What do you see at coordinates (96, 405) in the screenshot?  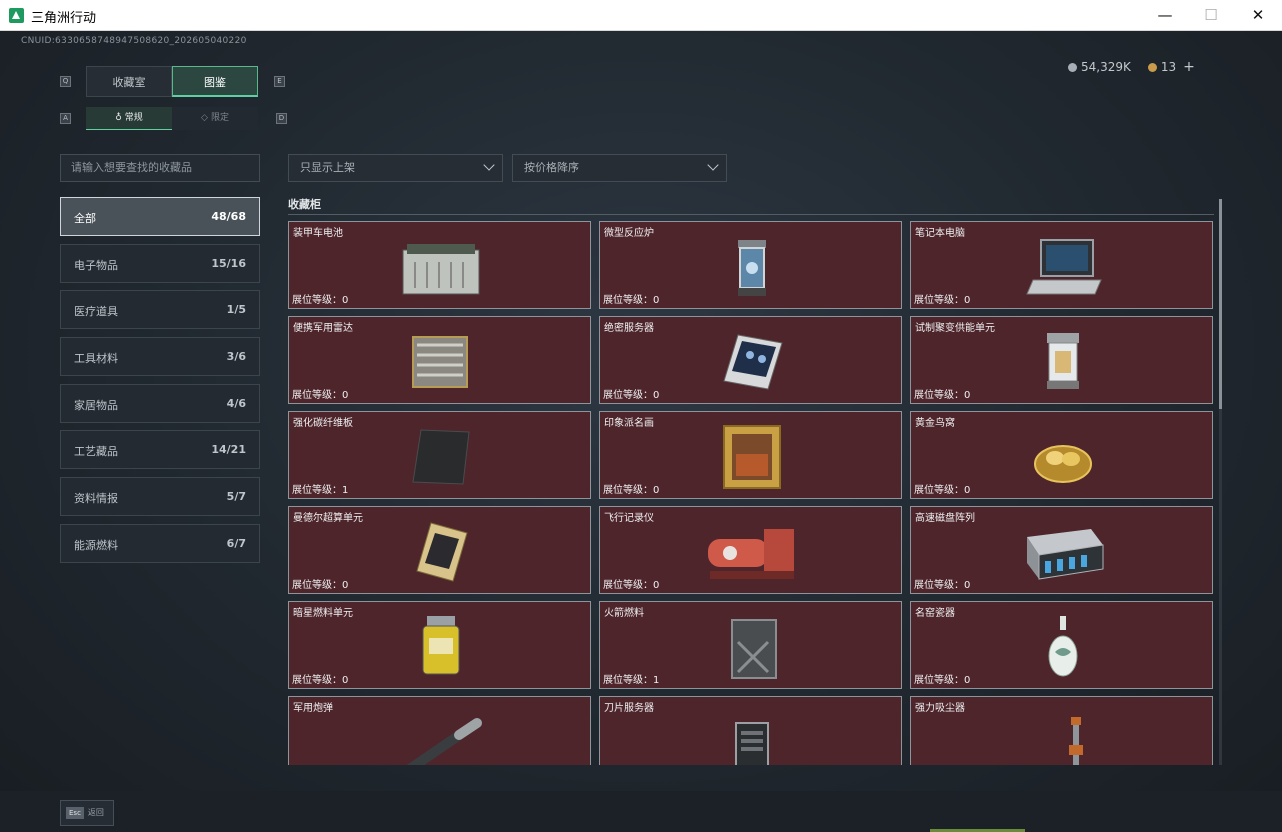 I see `category-name: 家居物品` at bounding box center [96, 405].